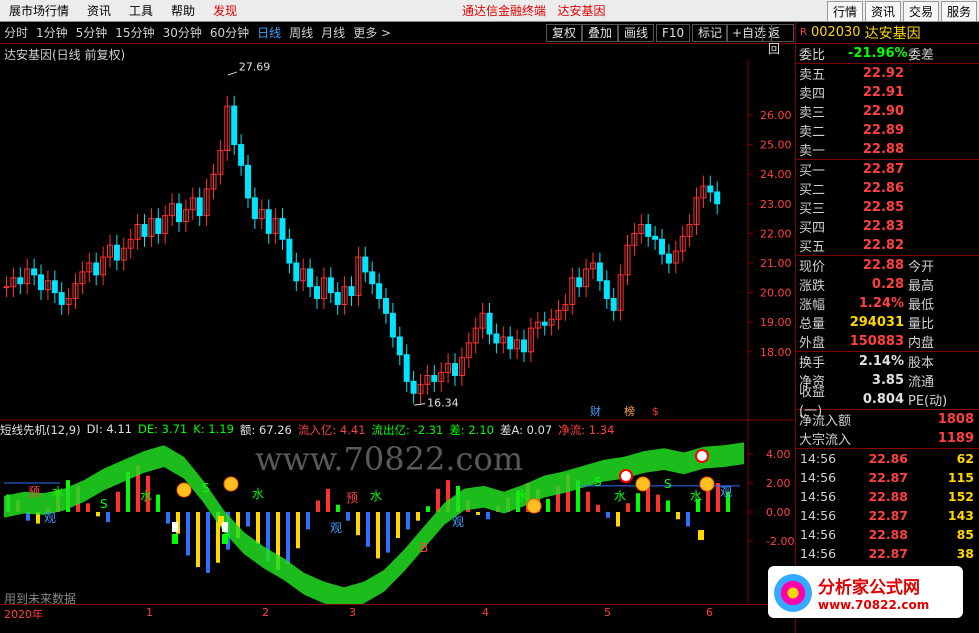  Describe the element at coordinates (655, 411) in the screenshot. I see `event-marker: $` at that location.